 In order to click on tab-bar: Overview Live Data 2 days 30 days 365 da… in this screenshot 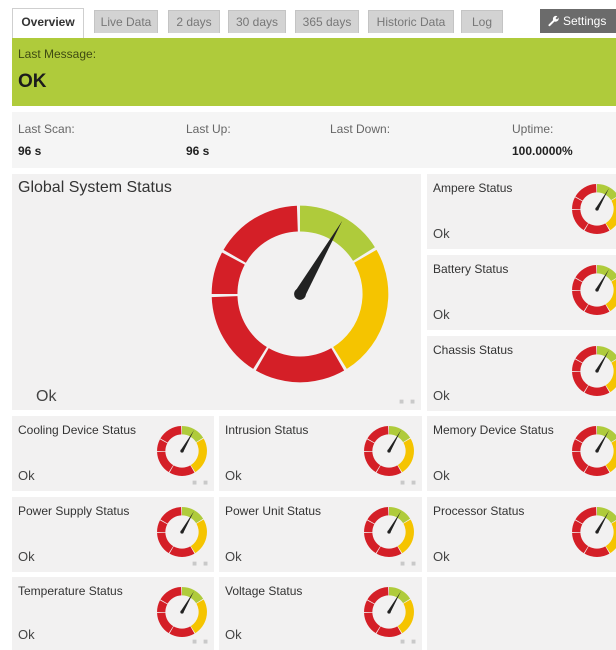, I will do `click(308, 19)`.